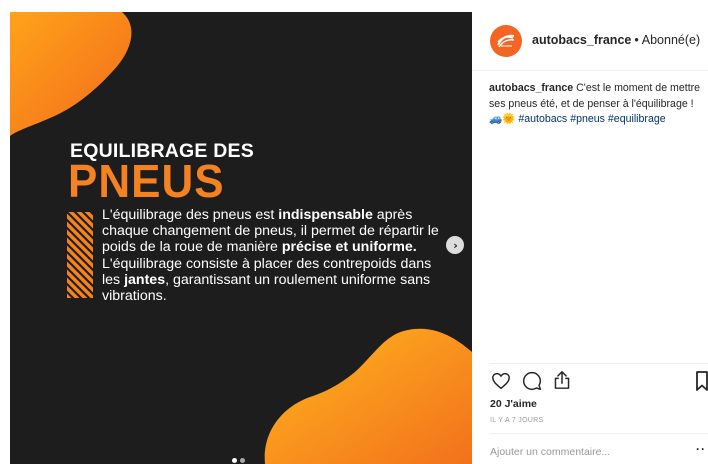 This screenshot has width=708, height=464. Describe the element at coordinates (587, 119) in the screenshot. I see `hashtag-link: #pneus` at that location.